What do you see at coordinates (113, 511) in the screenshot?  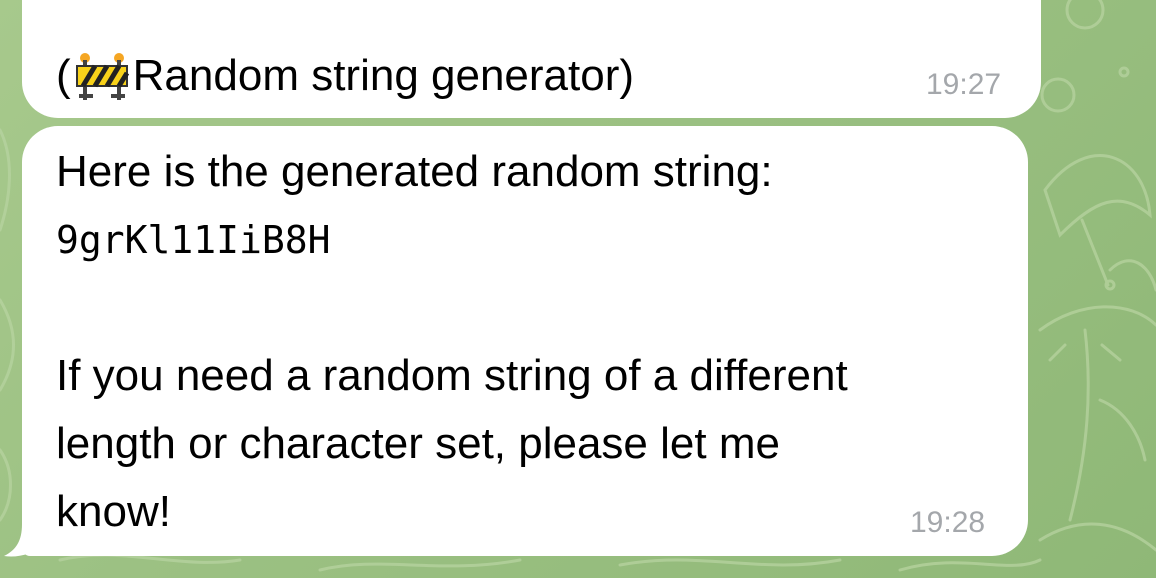 I see `reply-line-5: know!` at bounding box center [113, 511].